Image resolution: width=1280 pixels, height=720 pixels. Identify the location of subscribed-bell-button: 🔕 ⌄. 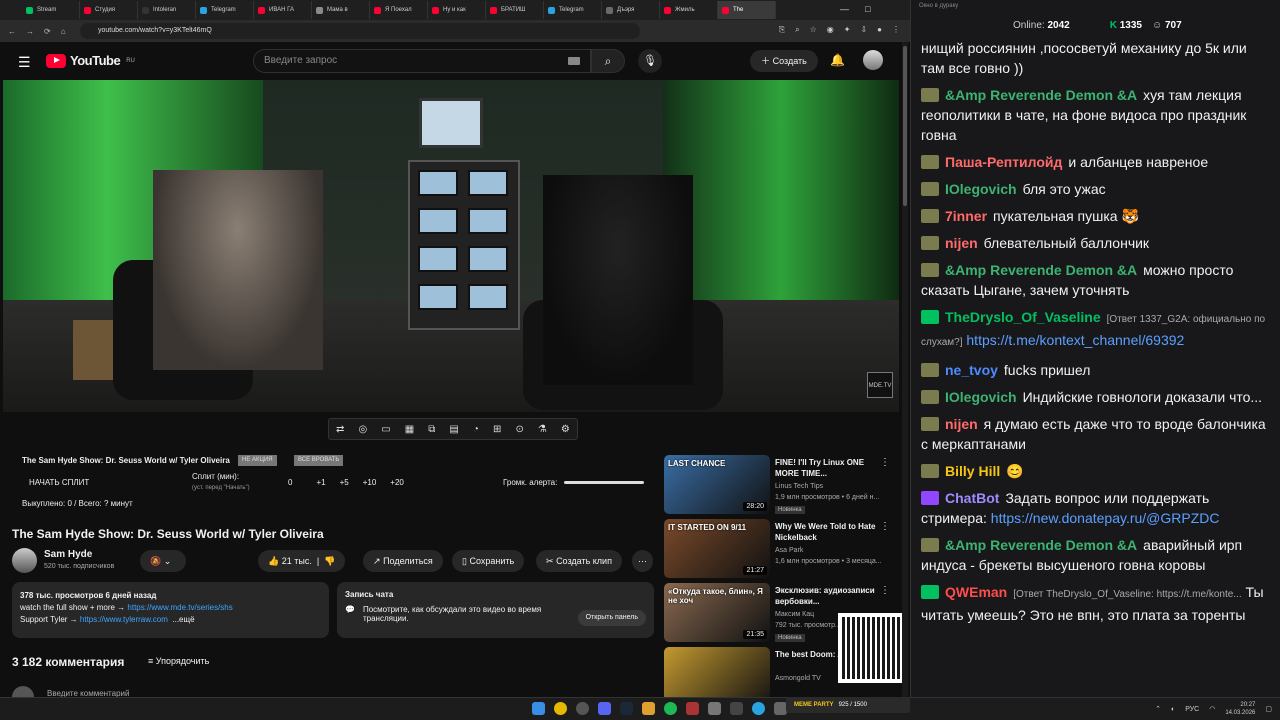
(163, 561).